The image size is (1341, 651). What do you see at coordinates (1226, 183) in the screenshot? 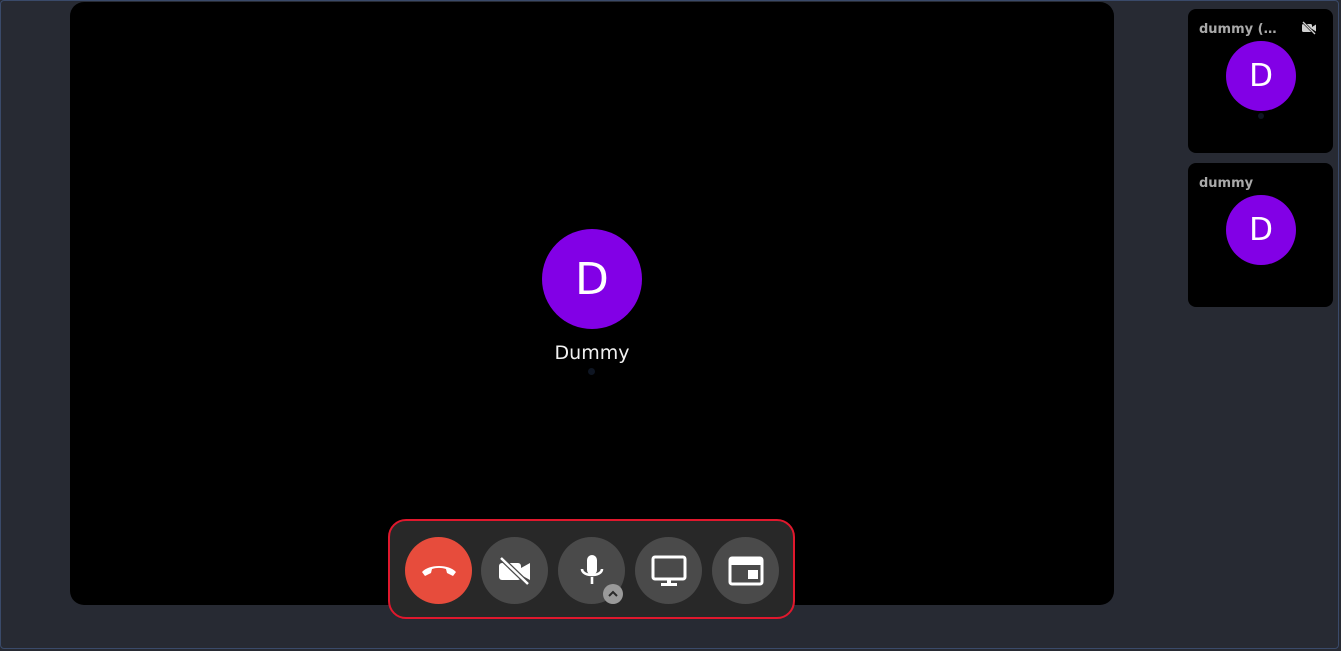
I see `participant-tile-name: dummy` at bounding box center [1226, 183].